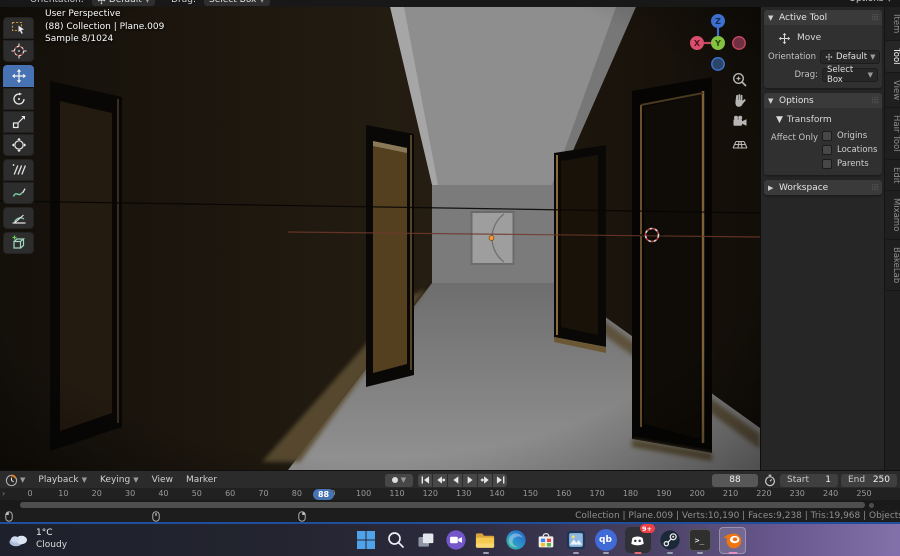 This screenshot has width=900, height=556. Describe the element at coordinates (892, 215) in the screenshot. I see `sidebar-tab-mixamo: Mixamo` at that location.